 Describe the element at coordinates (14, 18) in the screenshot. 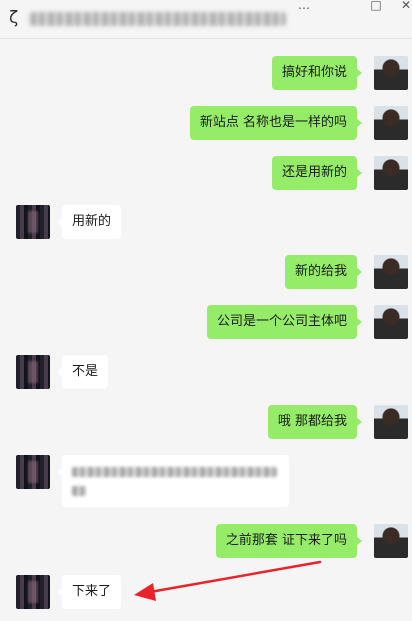

I see `chat-type-icon: ζ` at that location.